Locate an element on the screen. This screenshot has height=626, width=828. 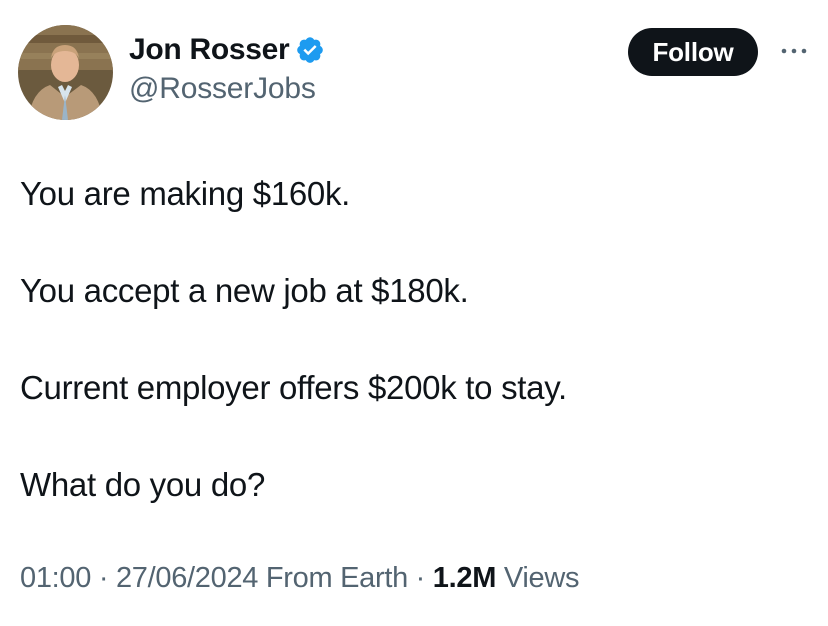
tweet-line: You accept a new job at $180k. is located at coordinates (244, 290).